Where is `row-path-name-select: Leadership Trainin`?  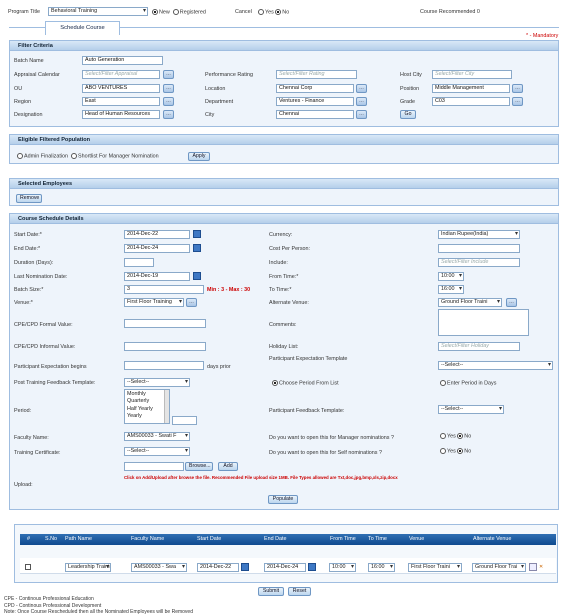 row-path-name-select: Leadership Trainin is located at coordinates (88, 567).